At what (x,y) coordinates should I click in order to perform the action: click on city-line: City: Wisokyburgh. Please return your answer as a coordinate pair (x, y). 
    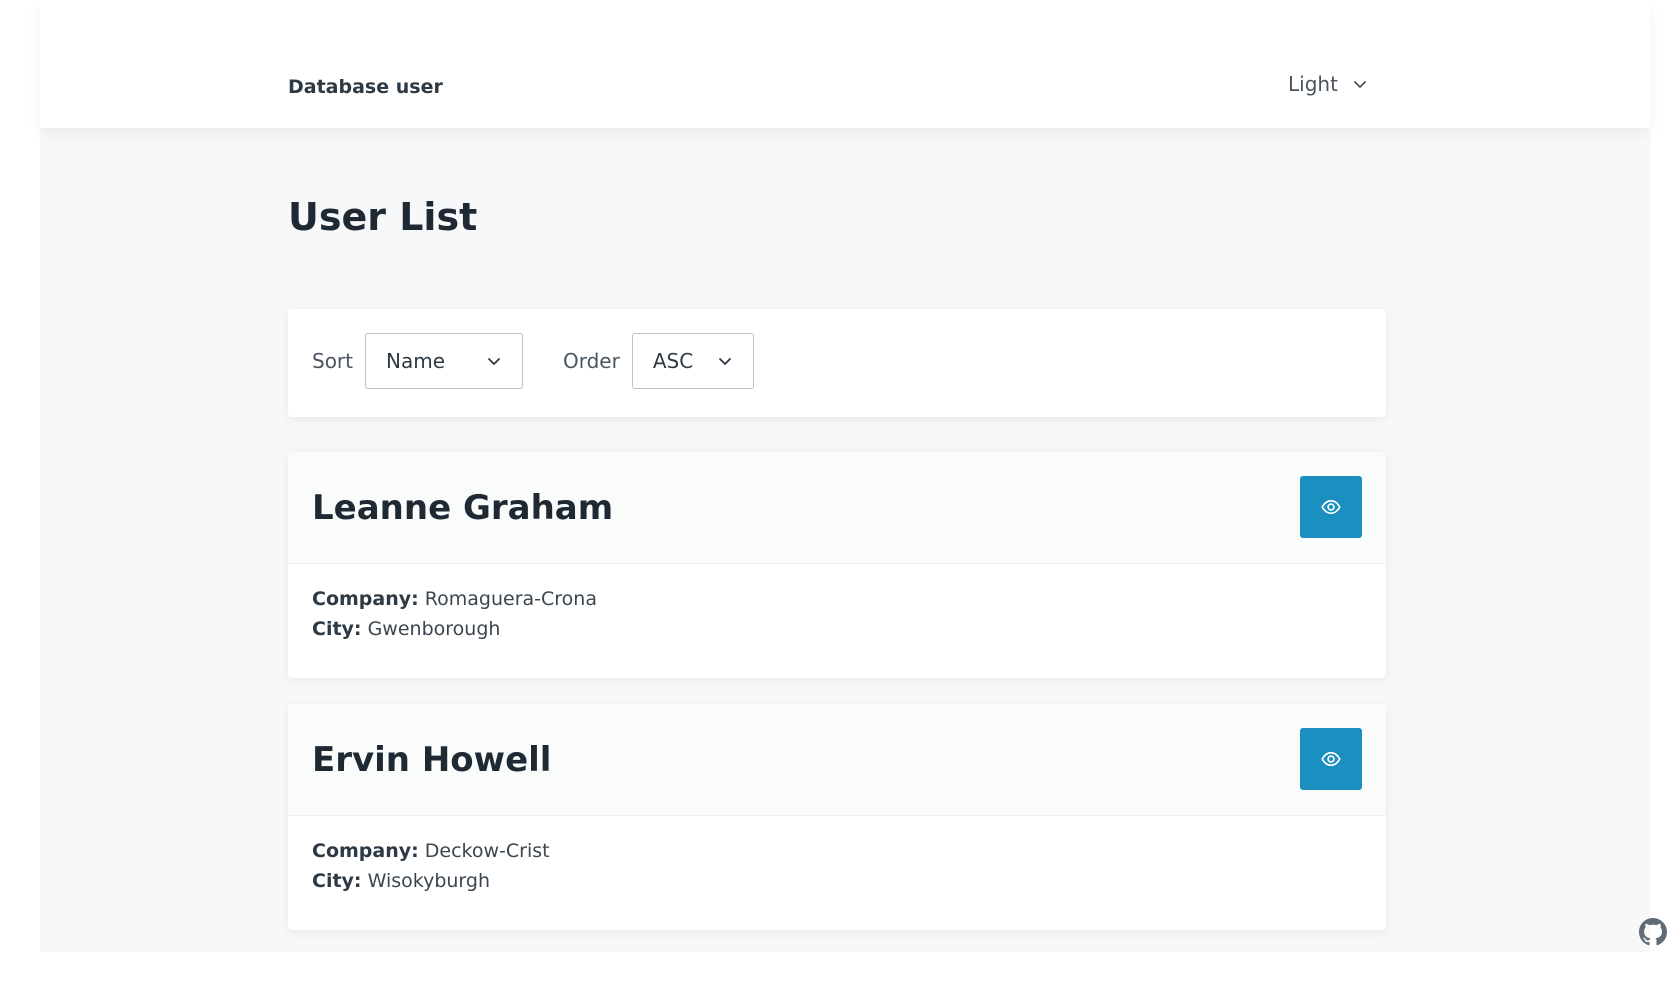
    Looking at the image, I should click on (837, 881).